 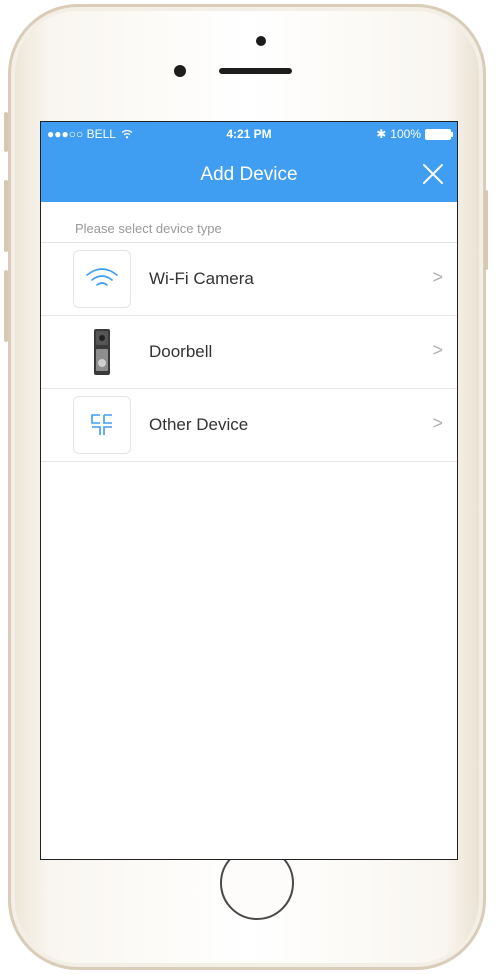 I want to click on close-icon, so click(x=433, y=174).